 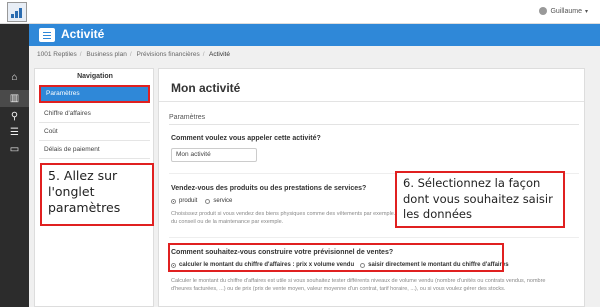 I want to click on radio-service, so click(x=208, y=201).